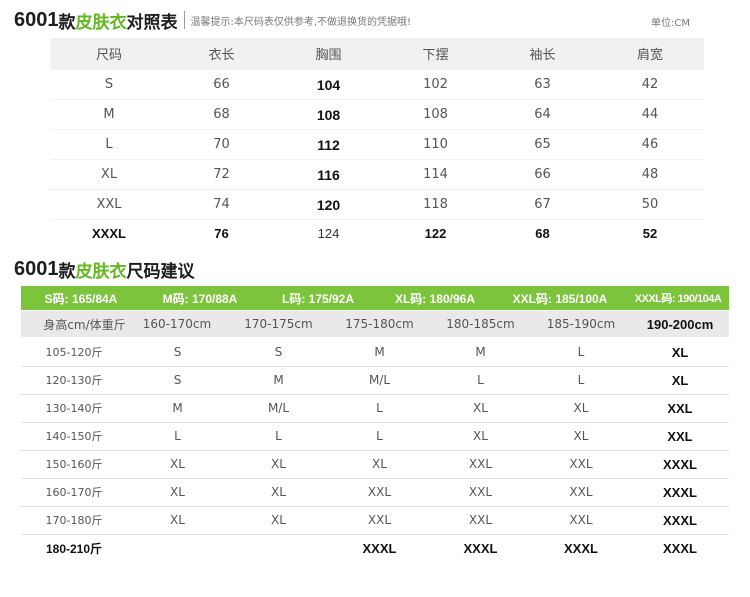  I want to click on table-row: 120-130斤 S M M/L L L XL, so click(375, 380).